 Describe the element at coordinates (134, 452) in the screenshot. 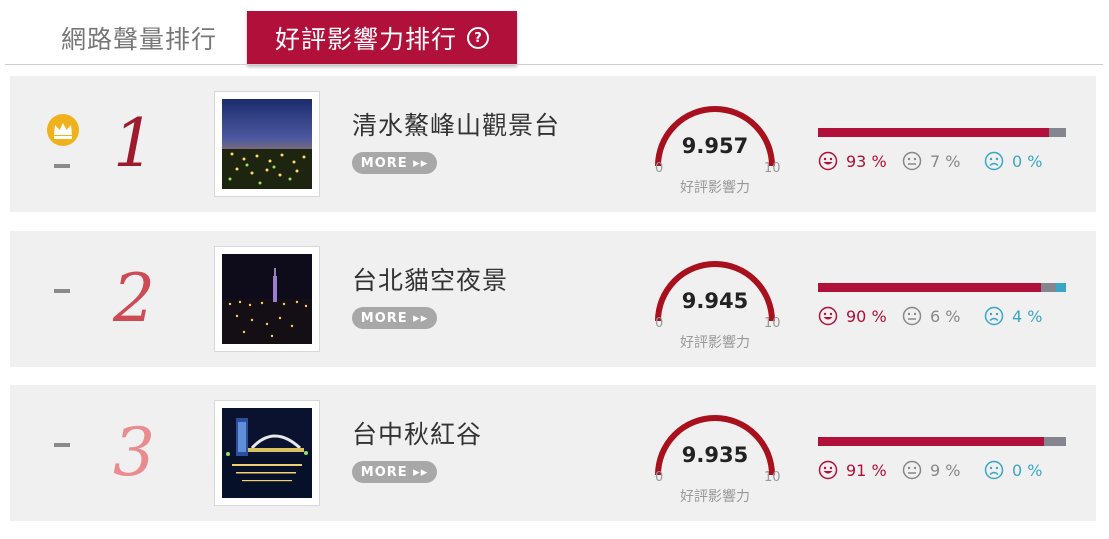

I see `rank-number: 3` at that location.